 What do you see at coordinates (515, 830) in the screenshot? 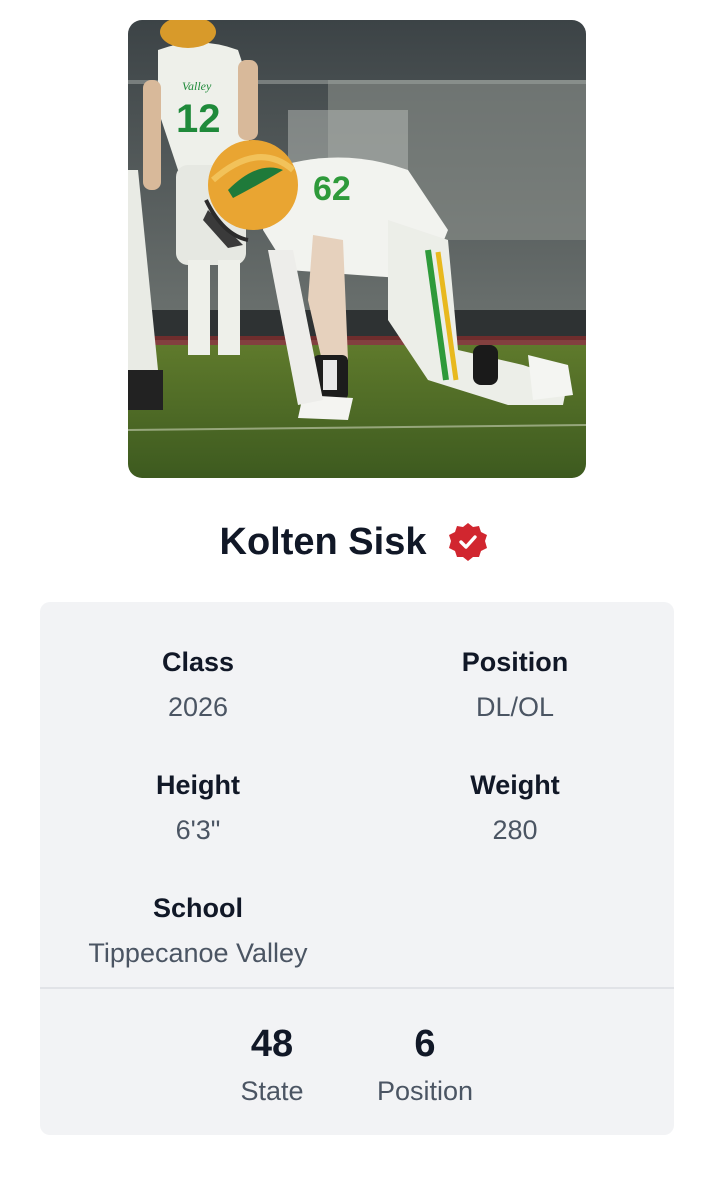
I see `weight-value: 280` at bounding box center [515, 830].